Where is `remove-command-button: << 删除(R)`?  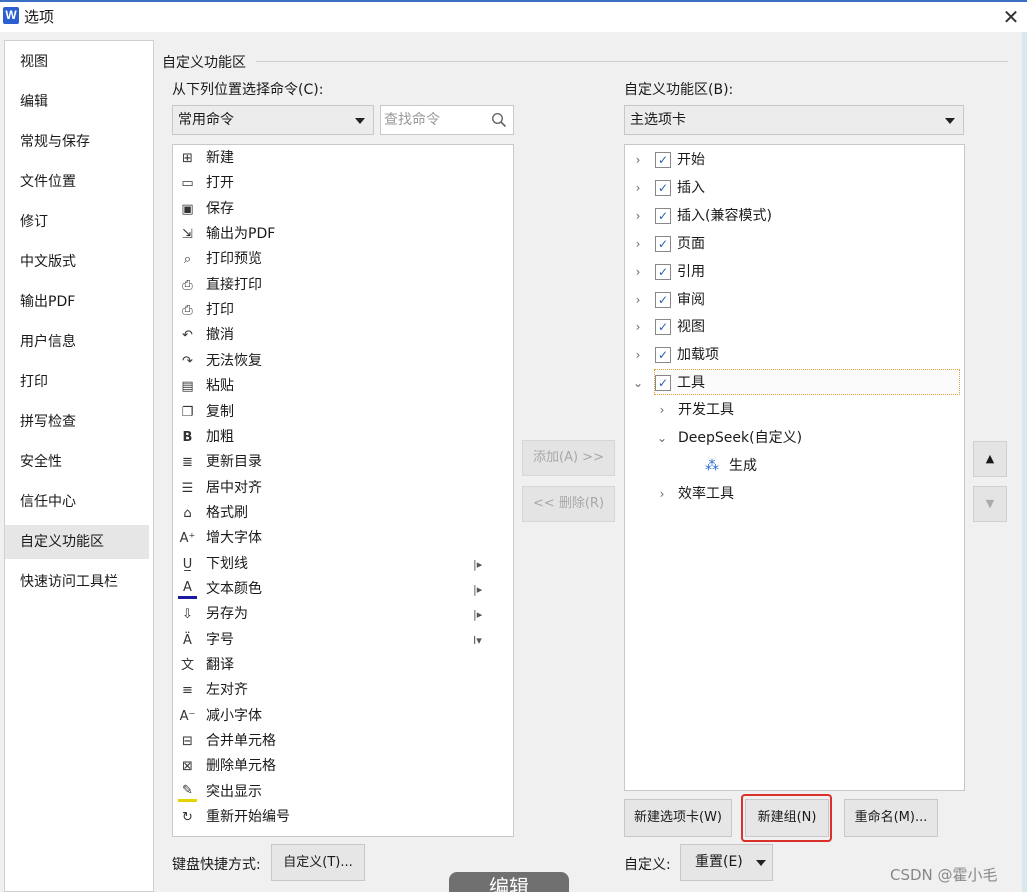 remove-command-button: << 删除(R) is located at coordinates (568, 504).